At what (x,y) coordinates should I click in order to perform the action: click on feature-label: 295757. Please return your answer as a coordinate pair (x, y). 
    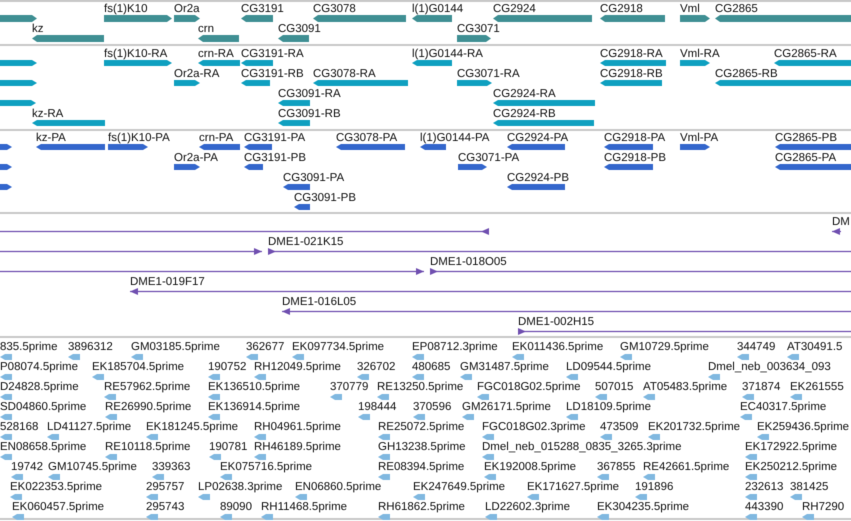
    Looking at the image, I should click on (165, 487).